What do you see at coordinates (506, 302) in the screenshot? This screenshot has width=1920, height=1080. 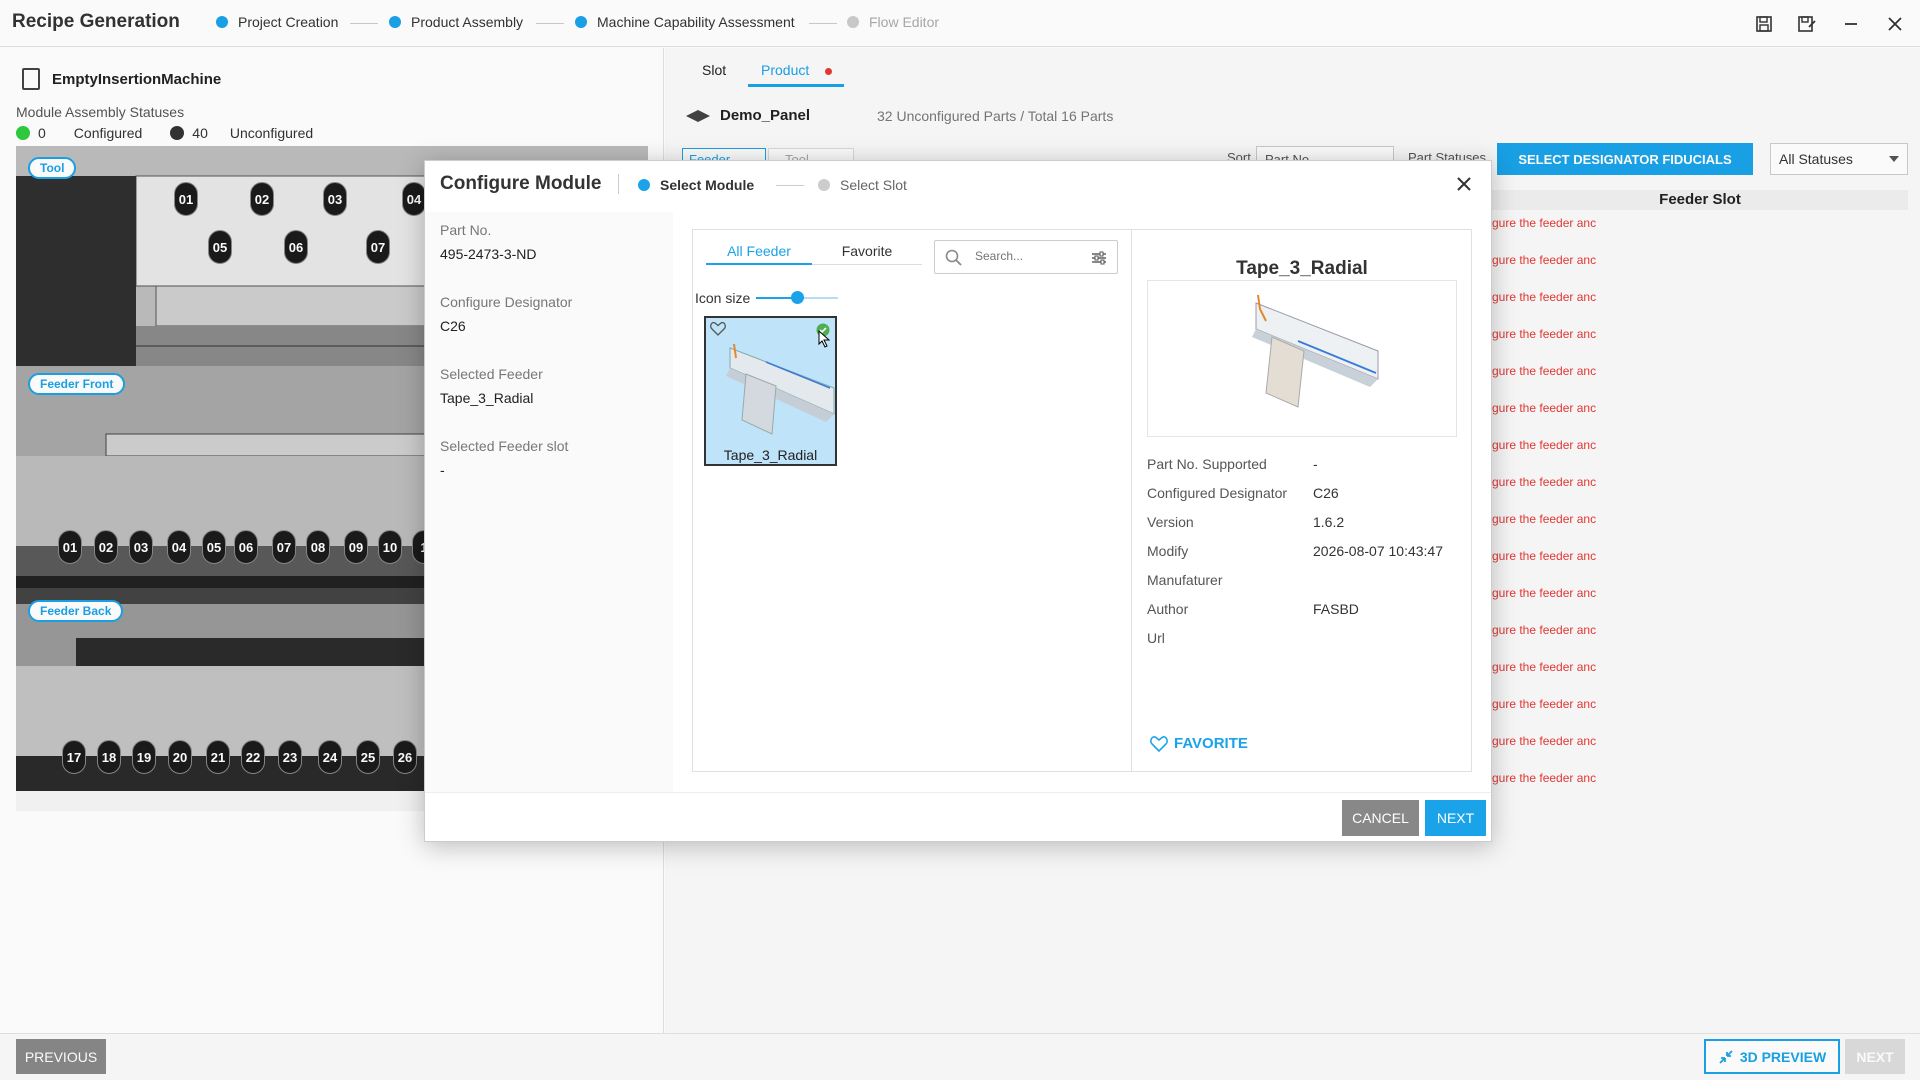 I see `designator-label: Configure Designator` at bounding box center [506, 302].